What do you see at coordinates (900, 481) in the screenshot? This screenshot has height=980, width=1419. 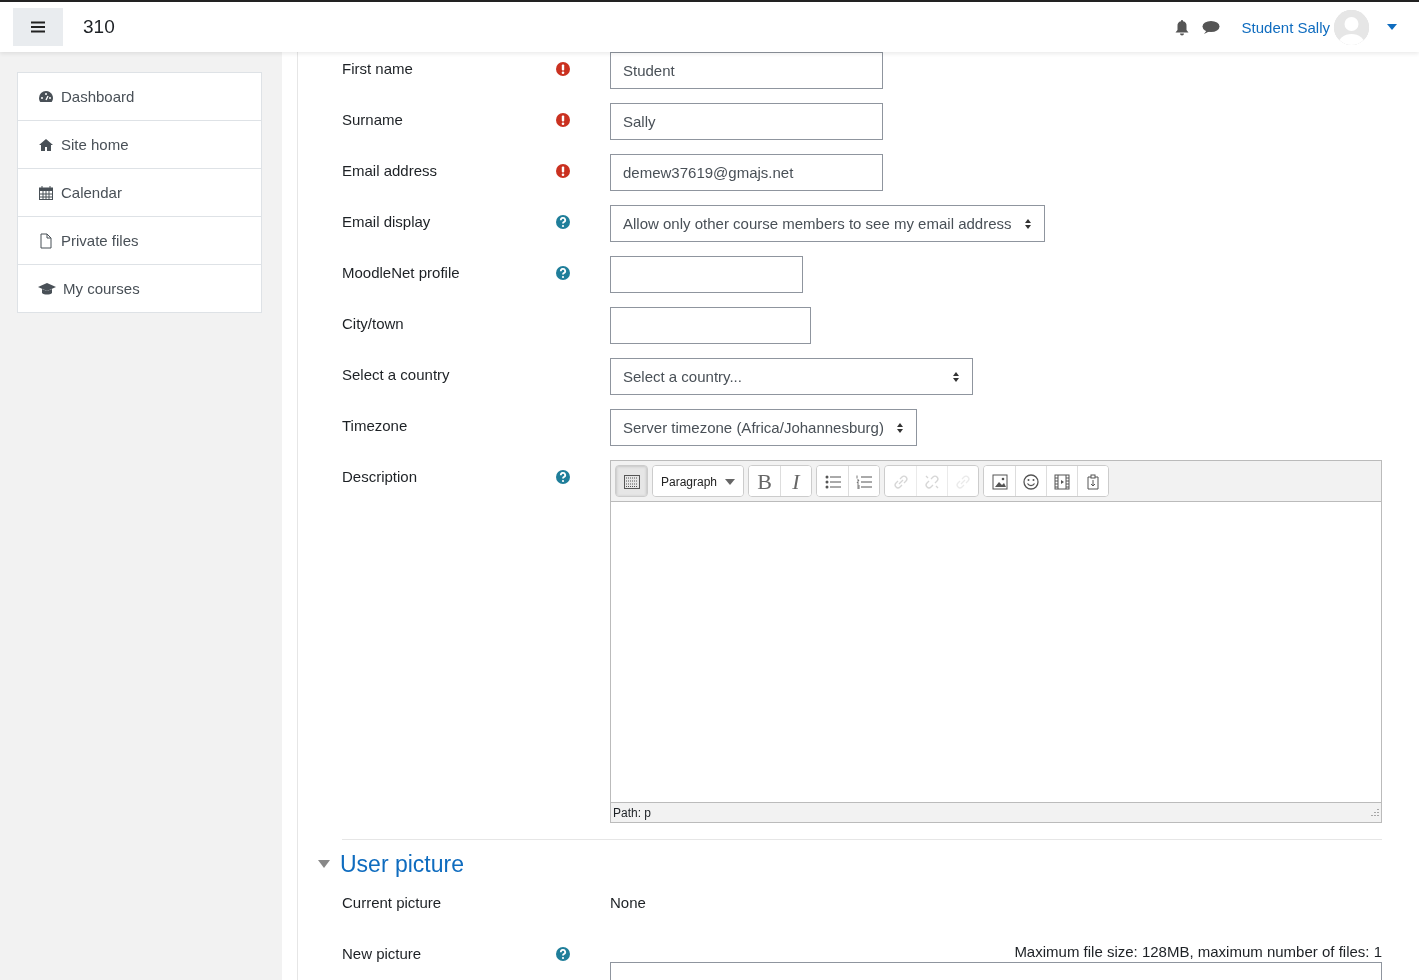 I see `link-icon` at bounding box center [900, 481].